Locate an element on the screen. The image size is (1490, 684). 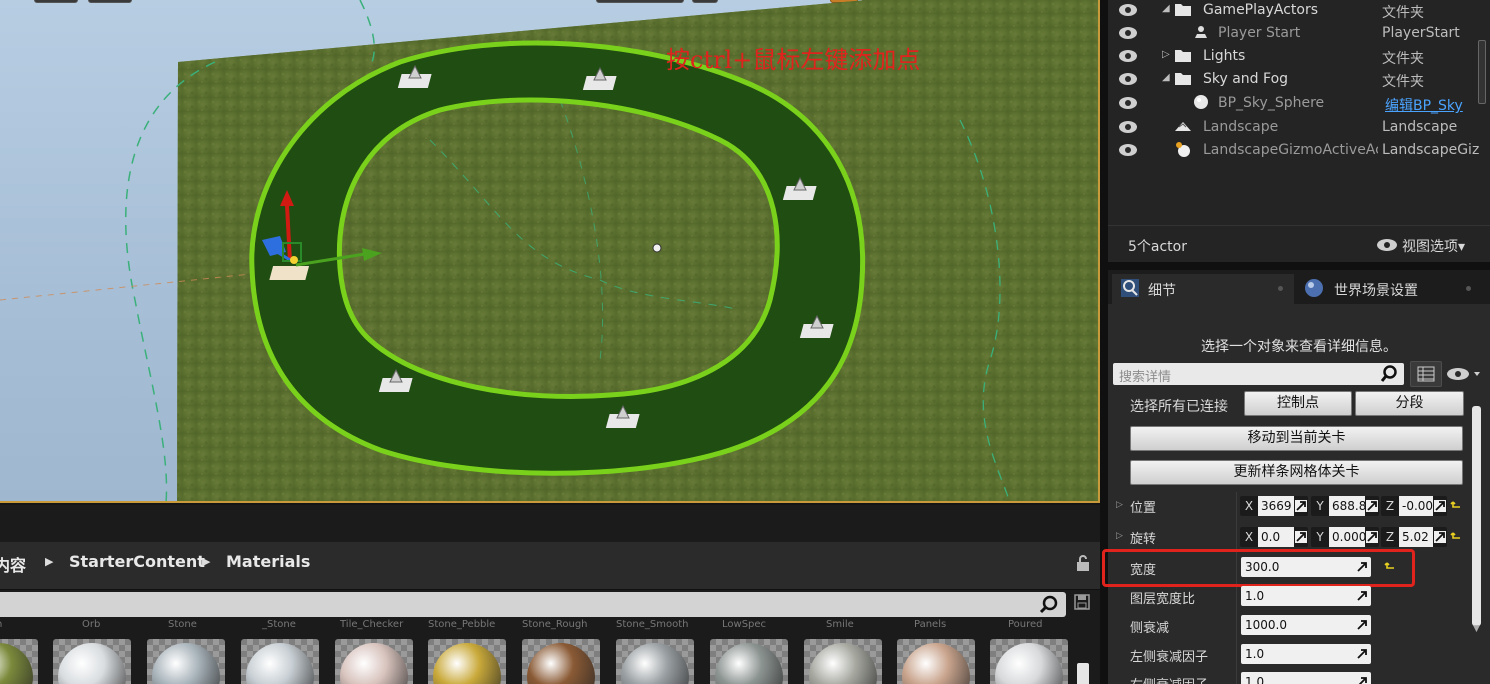
update-spline-mesh-levels-button: 更新样条网格体关卡 is located at coordinates (1296, 472).